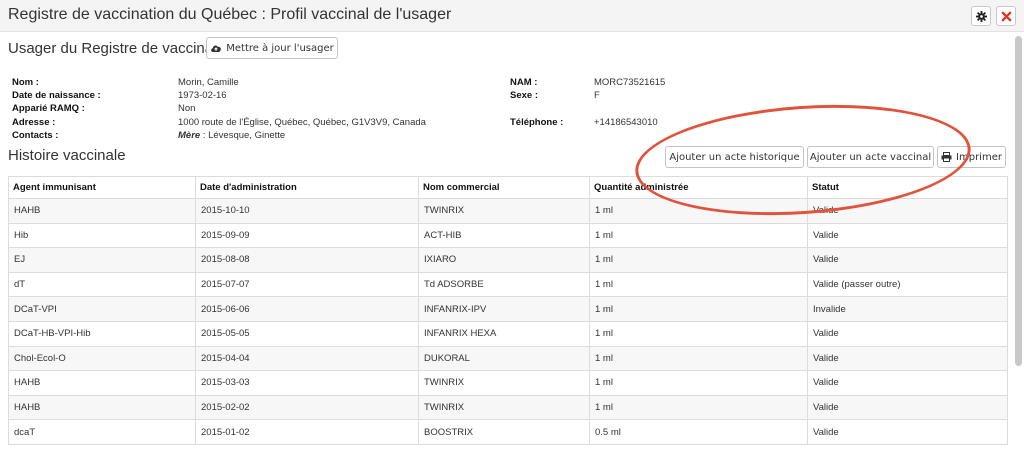 This screenshot has width=1024, height=457. What do you see at coordinates (626, 122) in the screenshot?
I see `telephone-value: +14186543010` at bounding box center [626, 122].